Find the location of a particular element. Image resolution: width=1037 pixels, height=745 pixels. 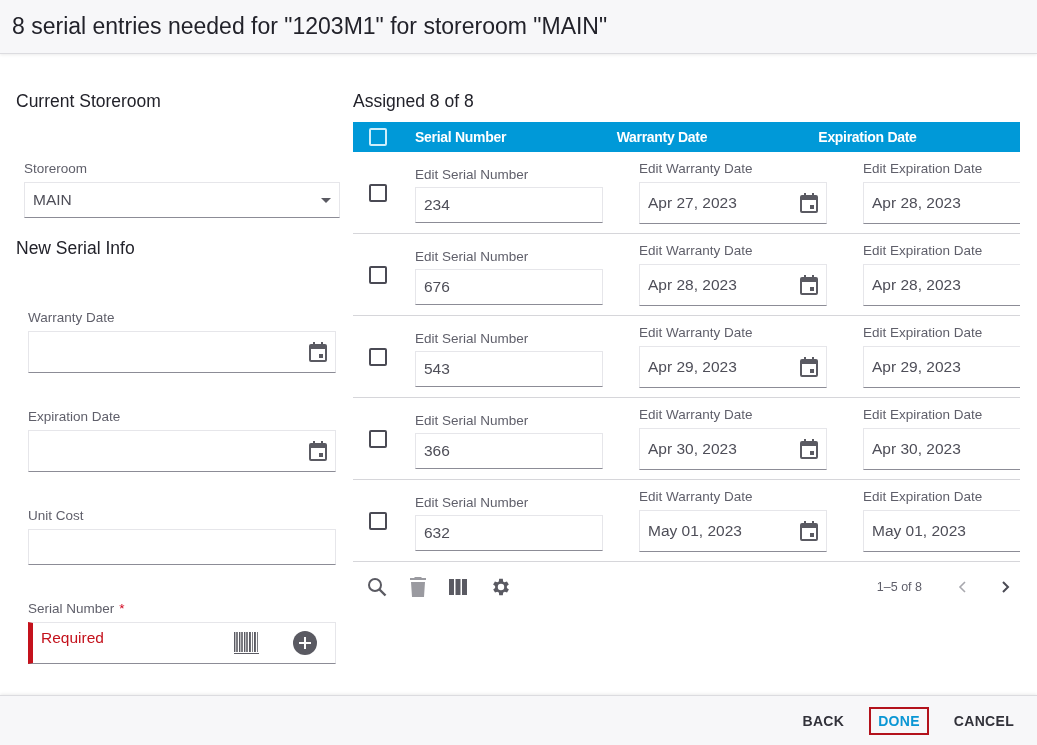

serial-number-field: 366 is located at coordinates (509, 450).